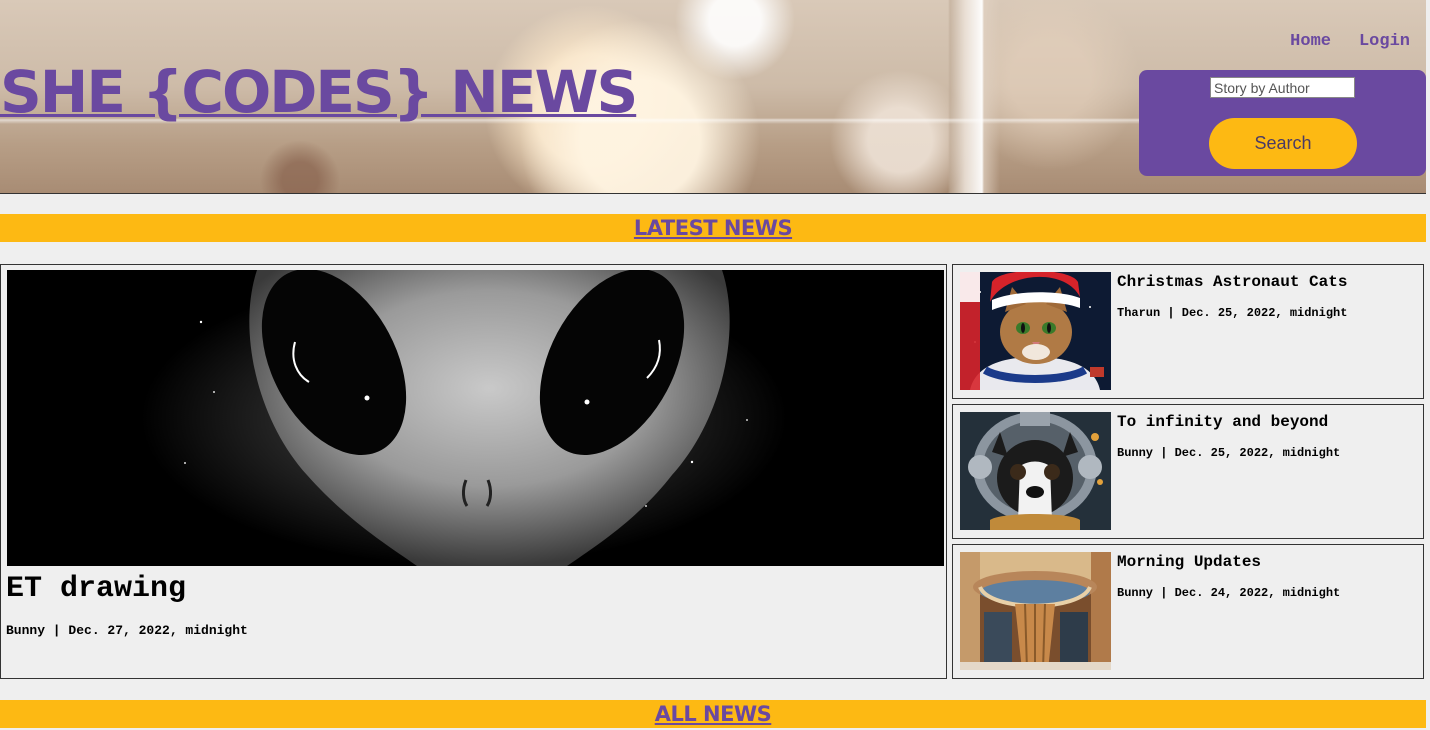  I want to click on search-button: Search, so click(1283, 143).